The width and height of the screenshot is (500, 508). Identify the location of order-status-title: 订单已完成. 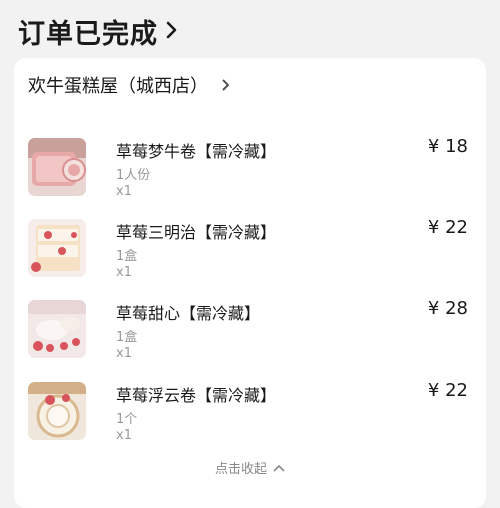
(88, 34).